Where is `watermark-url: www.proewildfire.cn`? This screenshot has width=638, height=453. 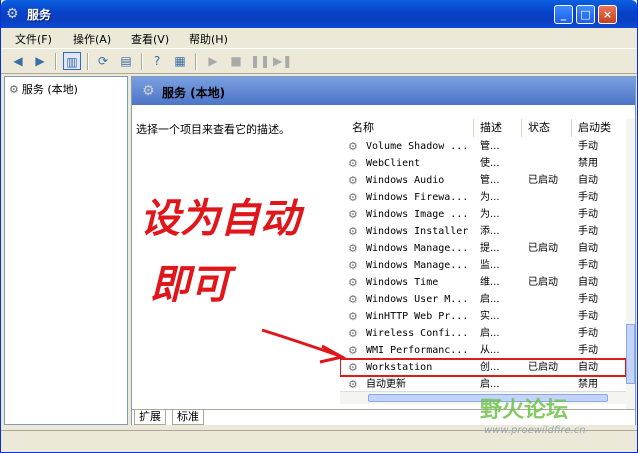
watermark-url: www.proewildfire.cn is located at coordinates (535, 430).